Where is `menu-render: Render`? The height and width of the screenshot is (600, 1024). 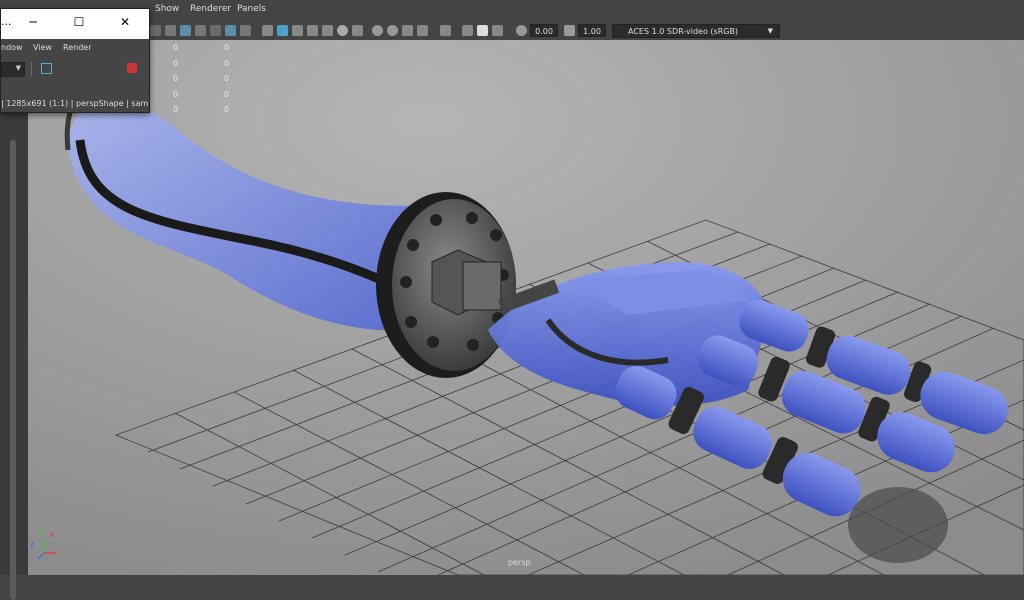
menu-render: Render is located at coordinates (77, 47).